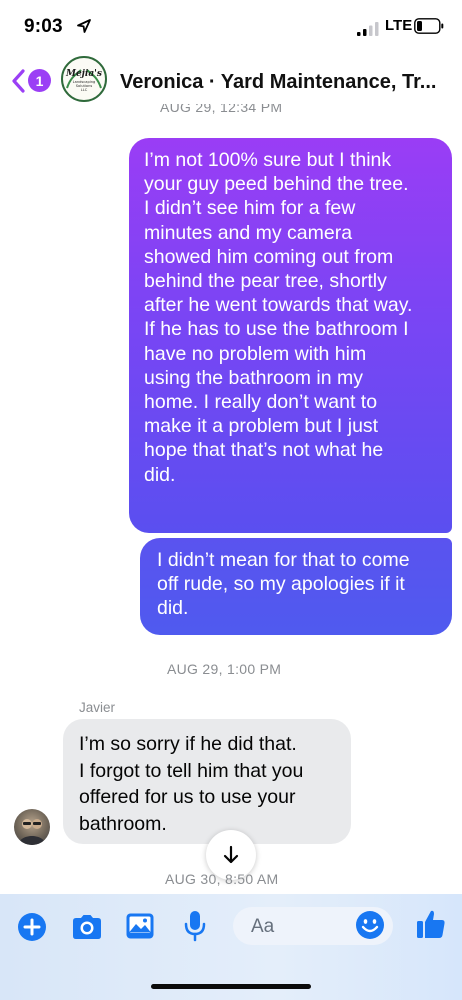 Image resolution: width=462 pixels, height=1000 pixels. Describe the element at coordinates (231, 28) in the screenshot. I see `status-bar: 9:03 LTE` at that location.